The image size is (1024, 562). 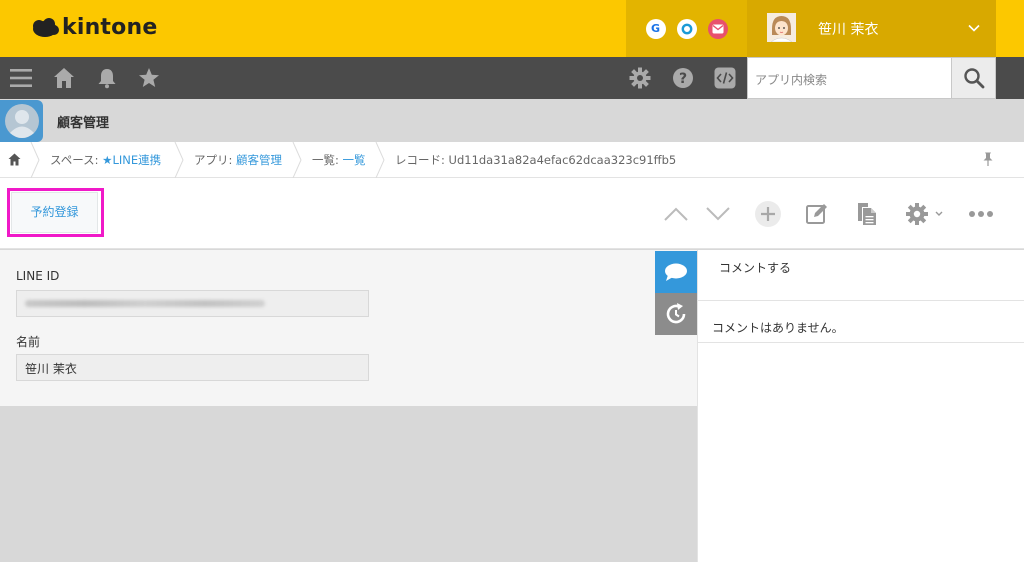 What do you see at coordinates (38, 276) in the screenshot?
I see `field-label-line-id: LINE ID` at bounding box center [38, 276].